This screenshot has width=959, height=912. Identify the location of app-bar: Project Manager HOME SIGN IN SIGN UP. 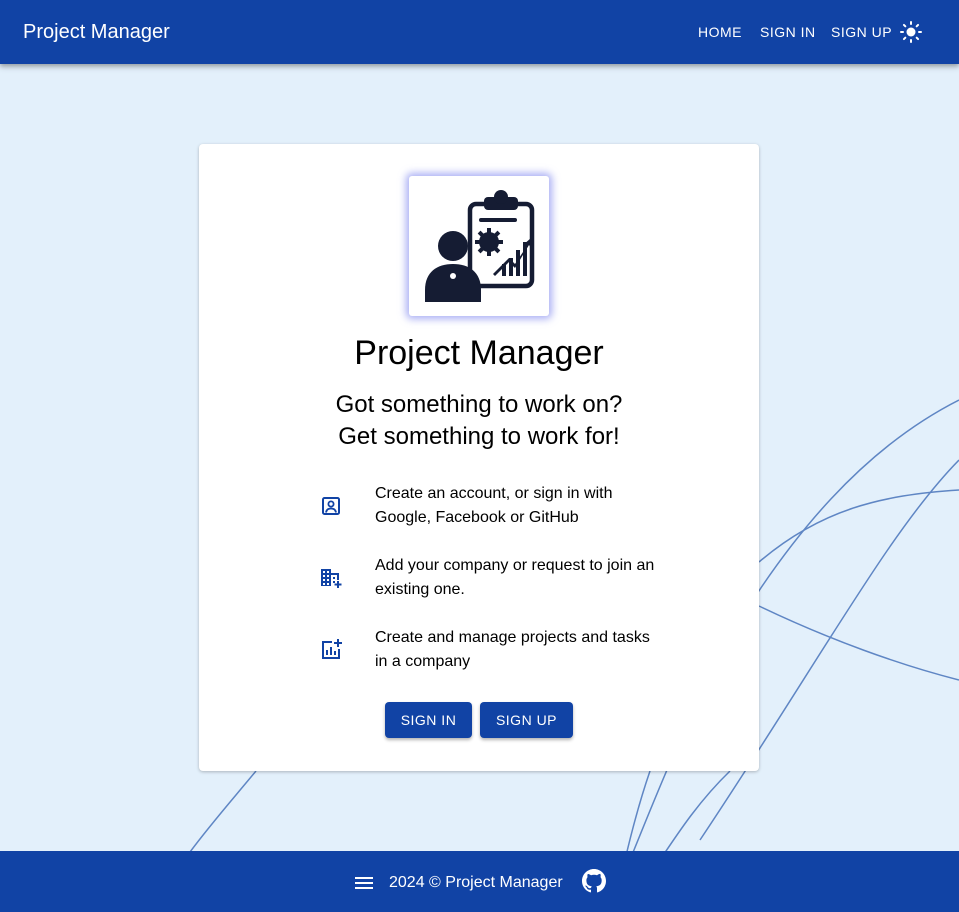
(479, 32).